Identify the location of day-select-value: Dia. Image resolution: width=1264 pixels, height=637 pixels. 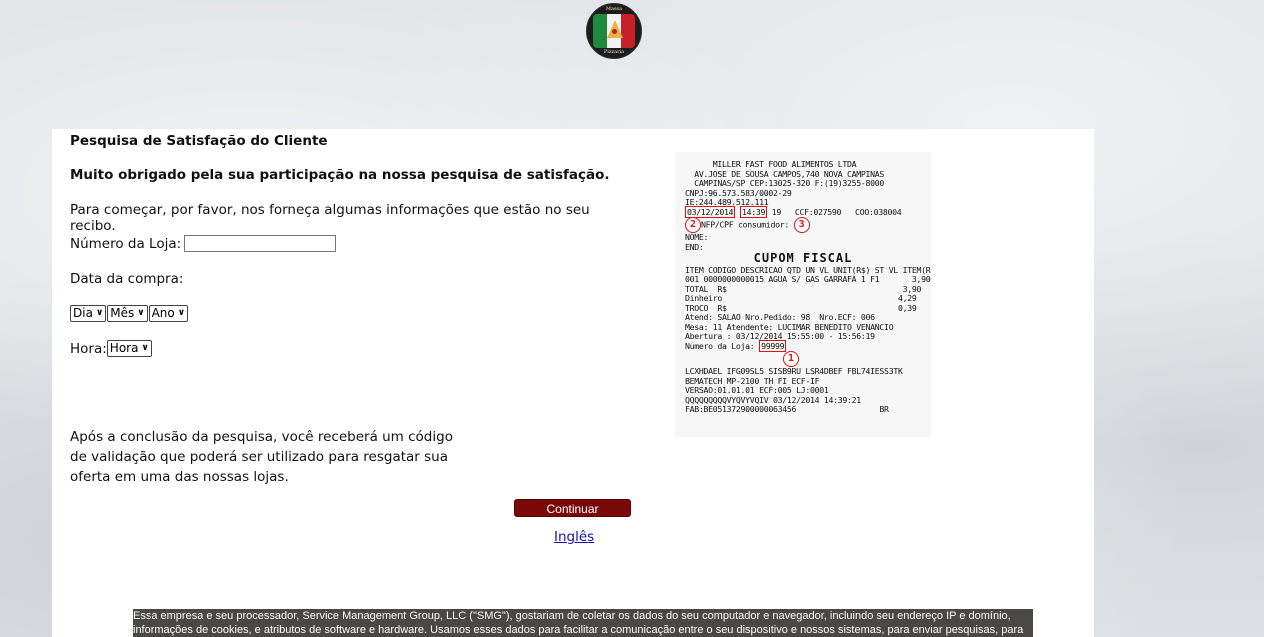
(83, 313).